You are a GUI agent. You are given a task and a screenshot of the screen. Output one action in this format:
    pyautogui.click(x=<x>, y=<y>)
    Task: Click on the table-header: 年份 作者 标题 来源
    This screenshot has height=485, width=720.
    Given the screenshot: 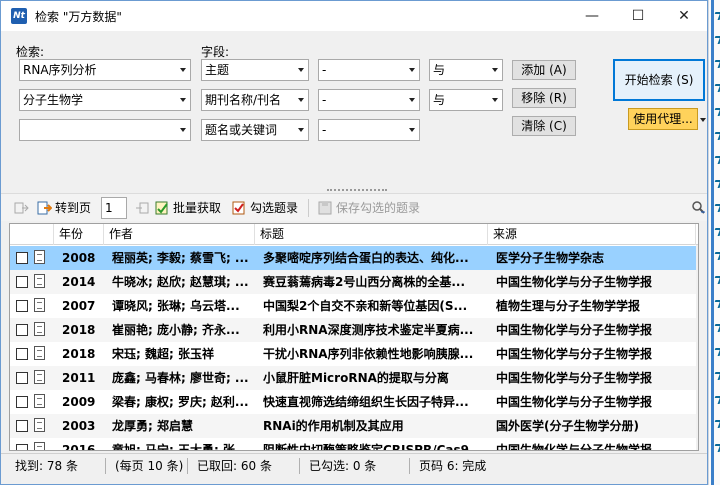 What is the action you would take?
    pyautogui.click(x=354, y=234)
    